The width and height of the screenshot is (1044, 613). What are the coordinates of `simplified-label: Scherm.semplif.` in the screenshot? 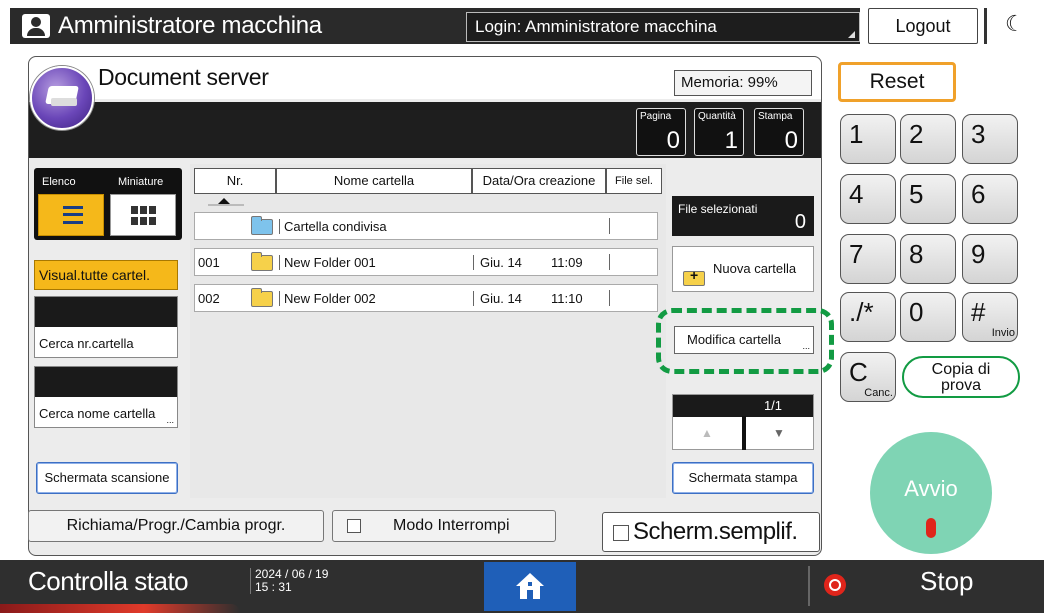 It's located at (715, 531).